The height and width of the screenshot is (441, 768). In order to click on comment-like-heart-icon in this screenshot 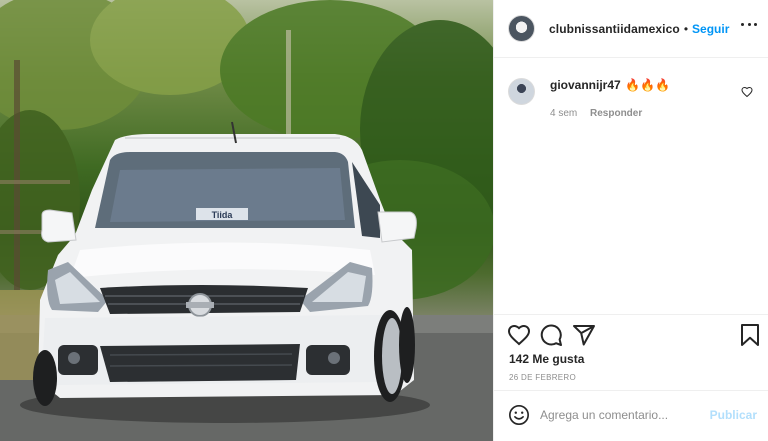, I will do `click(747, 92)`.